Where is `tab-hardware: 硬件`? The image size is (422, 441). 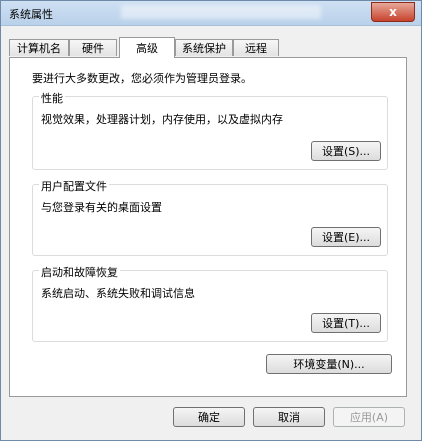
tab-hardware: 硬件 is located at coordinates (93, 47).